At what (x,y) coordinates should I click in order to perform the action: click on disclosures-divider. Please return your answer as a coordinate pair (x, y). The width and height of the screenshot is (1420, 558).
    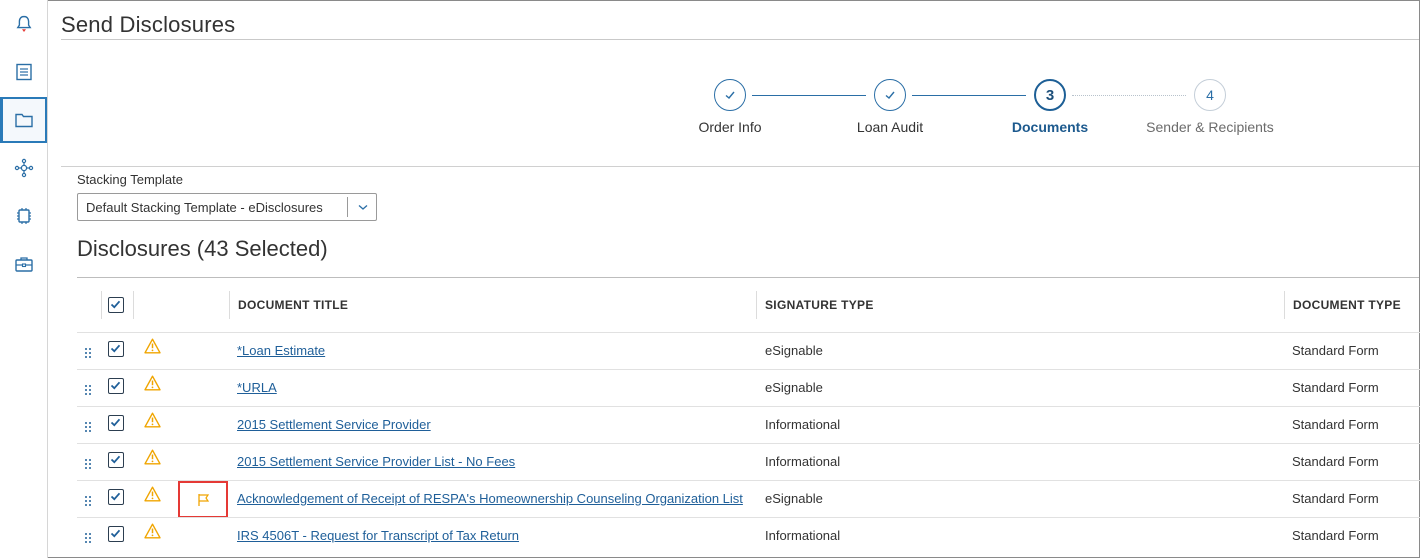
    Looking at the image, I should click on (748, 277).